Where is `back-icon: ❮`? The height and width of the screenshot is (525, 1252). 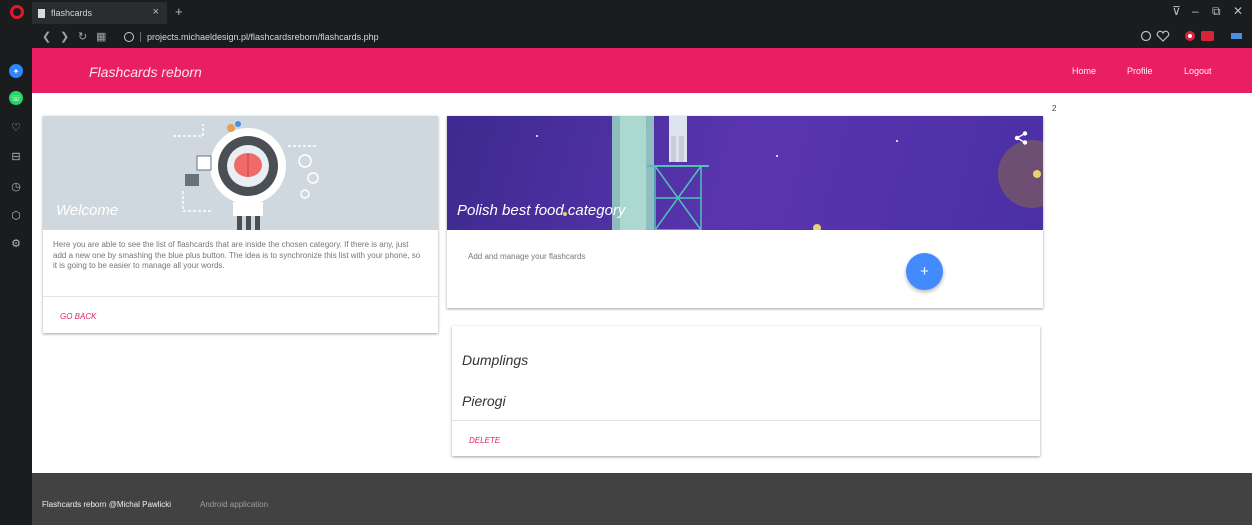 back-icon: ❮ is located at coordinates (46, 36).